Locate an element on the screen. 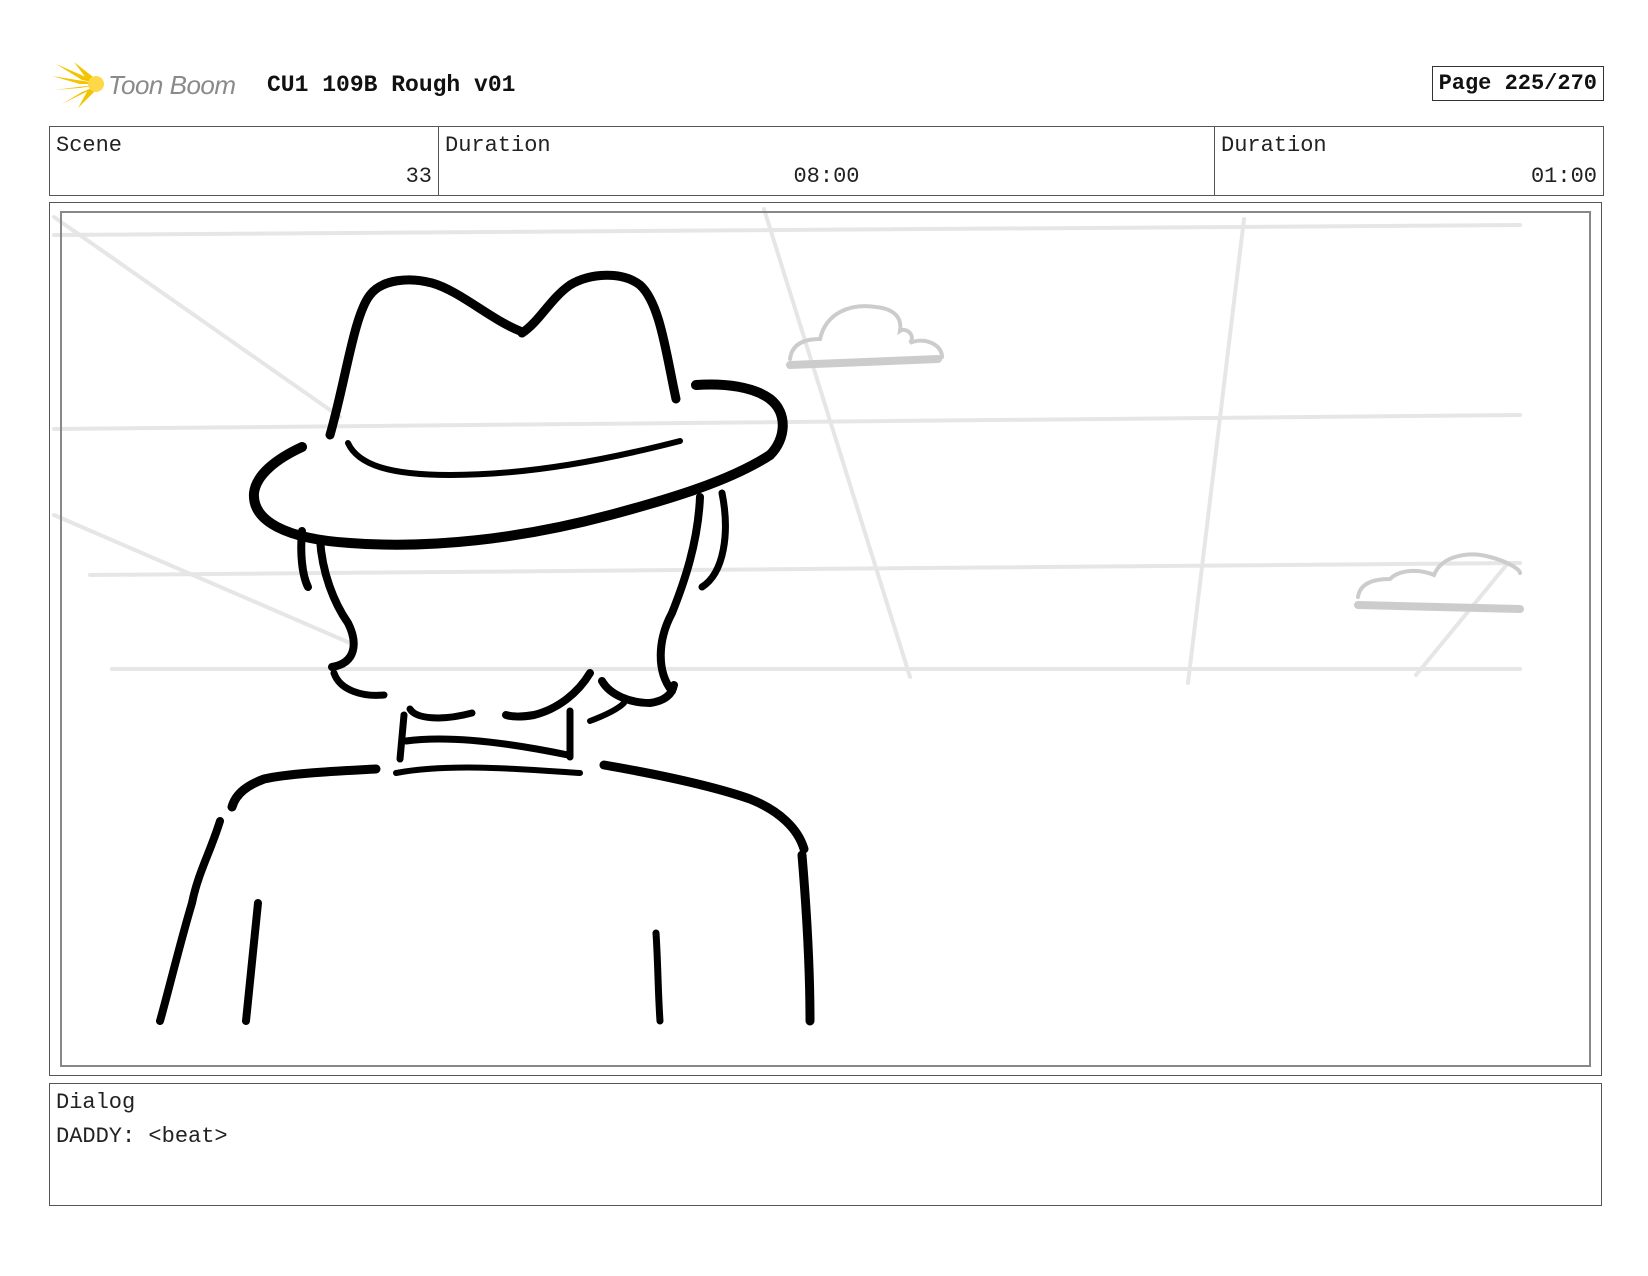  dialog-label: Dialog is located at coordinates (96, 1102).